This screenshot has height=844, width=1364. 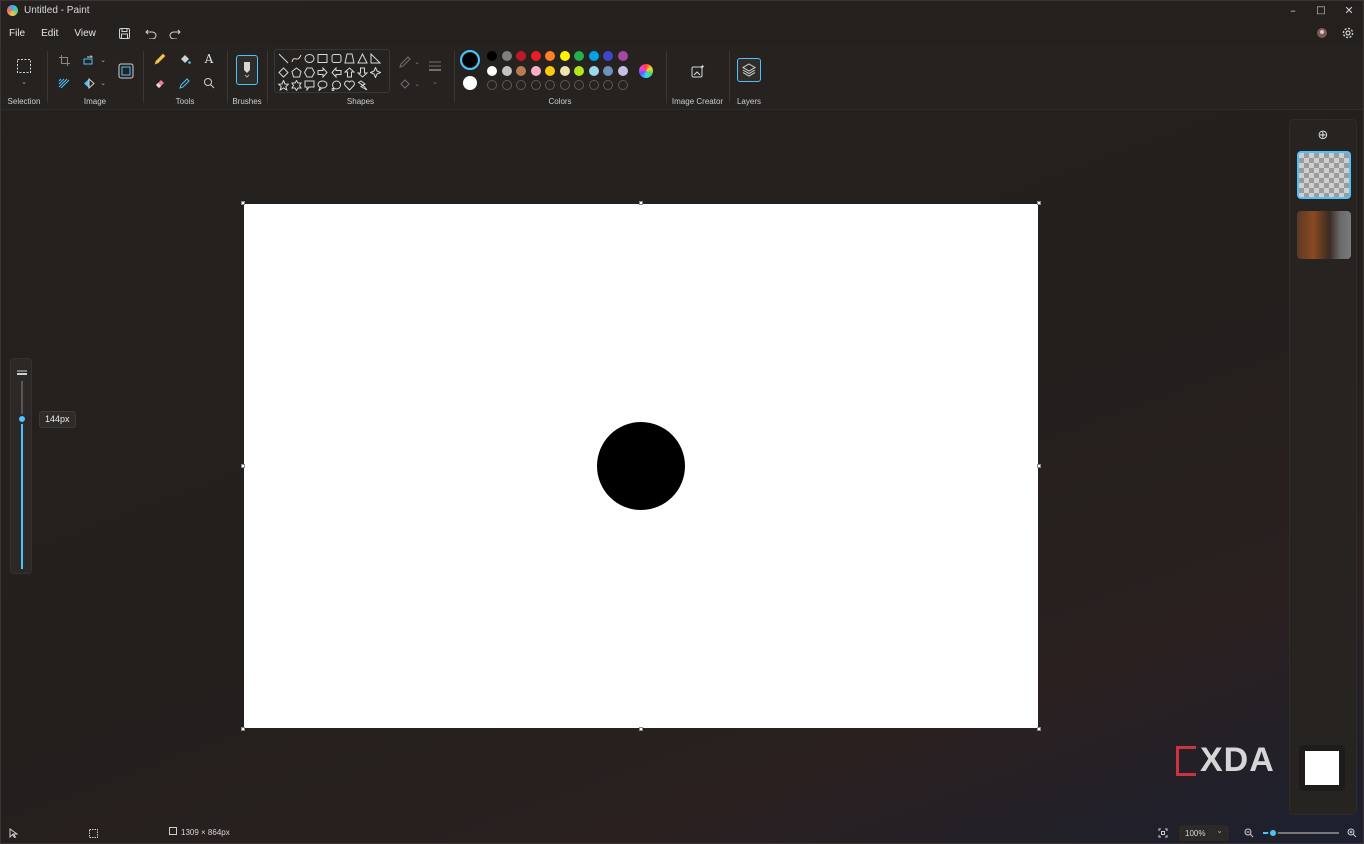 I want to click on menu-file: File, so click(x=17, y=33).